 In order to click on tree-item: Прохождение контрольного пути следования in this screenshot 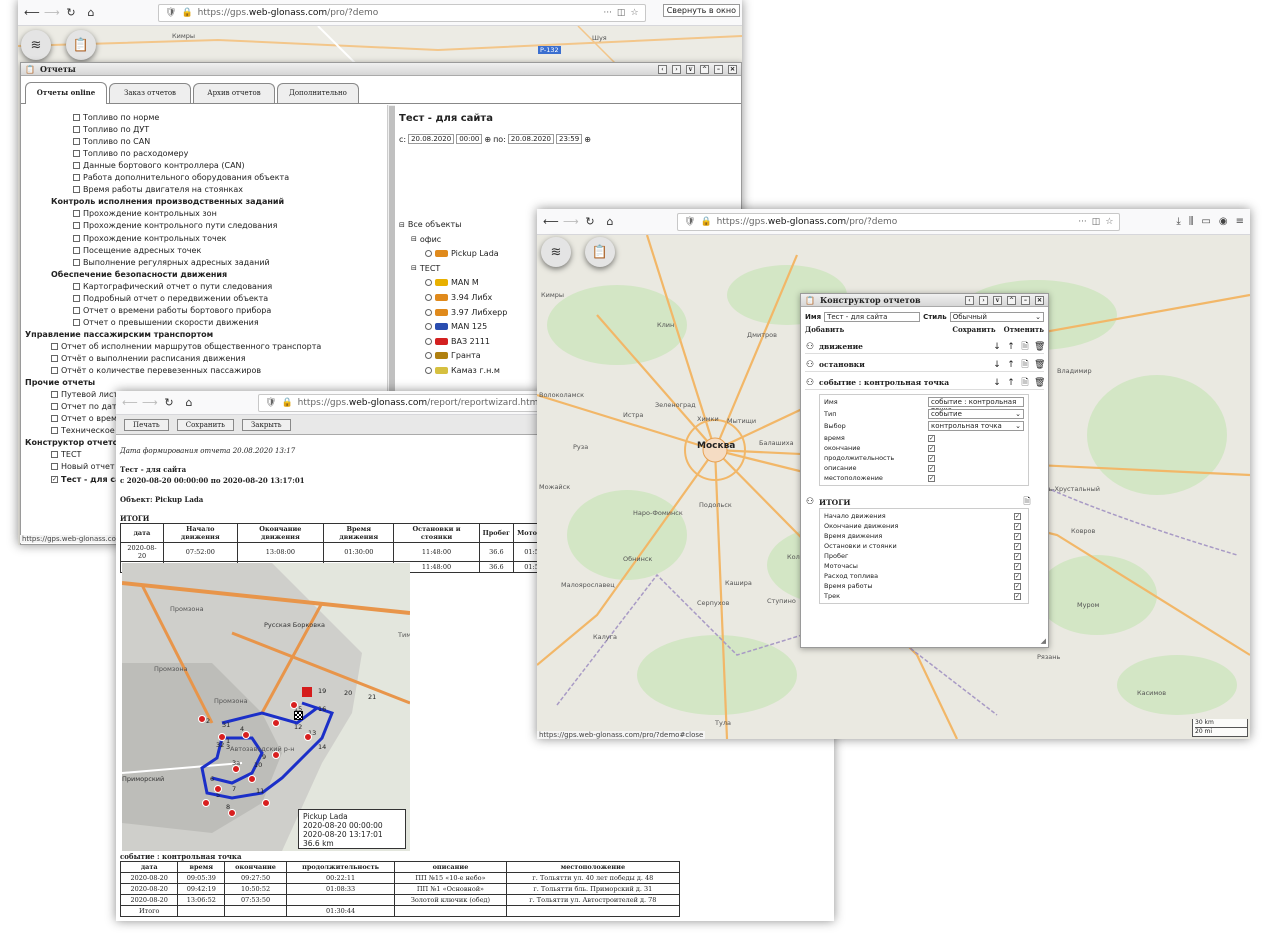, I will do `click(175, 225)`.